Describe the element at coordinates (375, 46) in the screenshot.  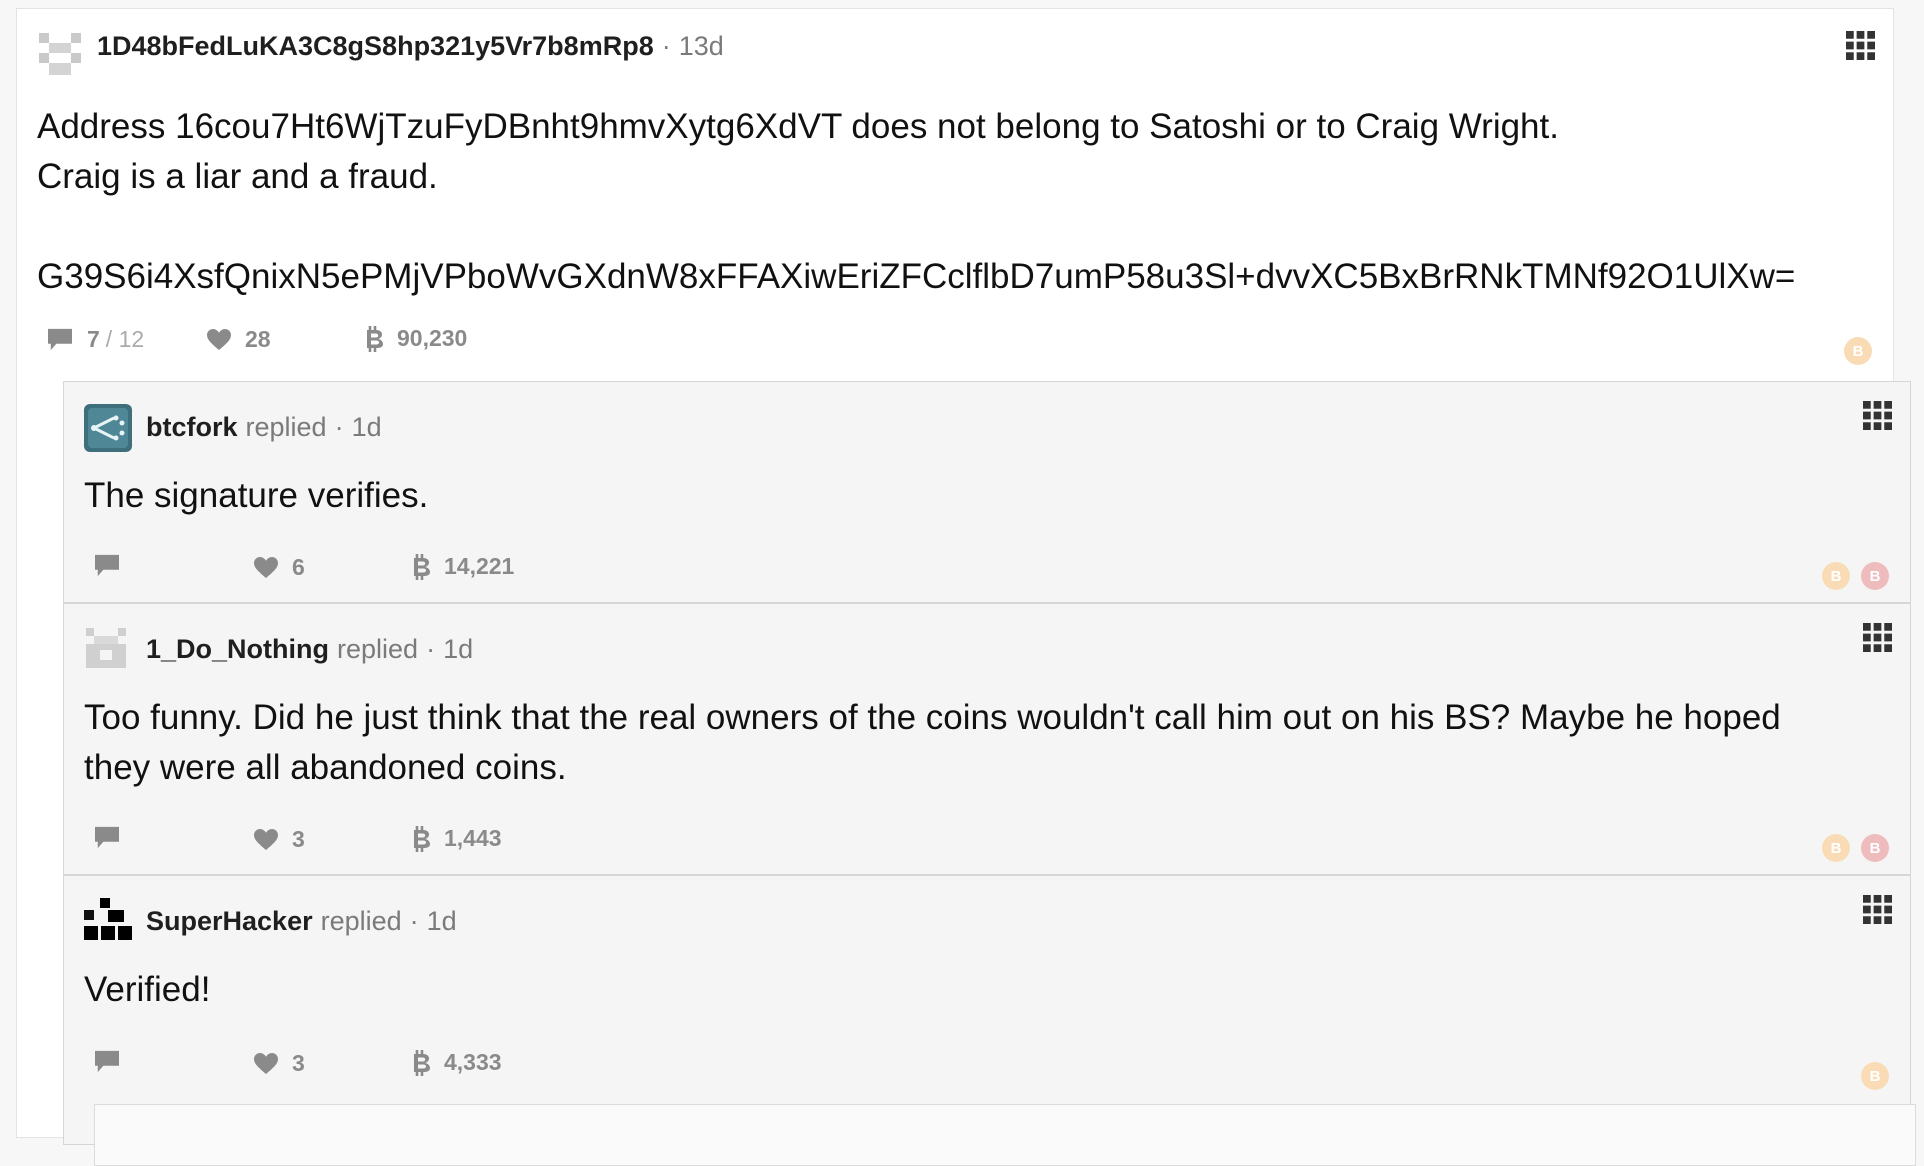
I see `author-name: 1D48bFedLuKA3C8gS8hp321y5Vr7b8mRp8` at that location.